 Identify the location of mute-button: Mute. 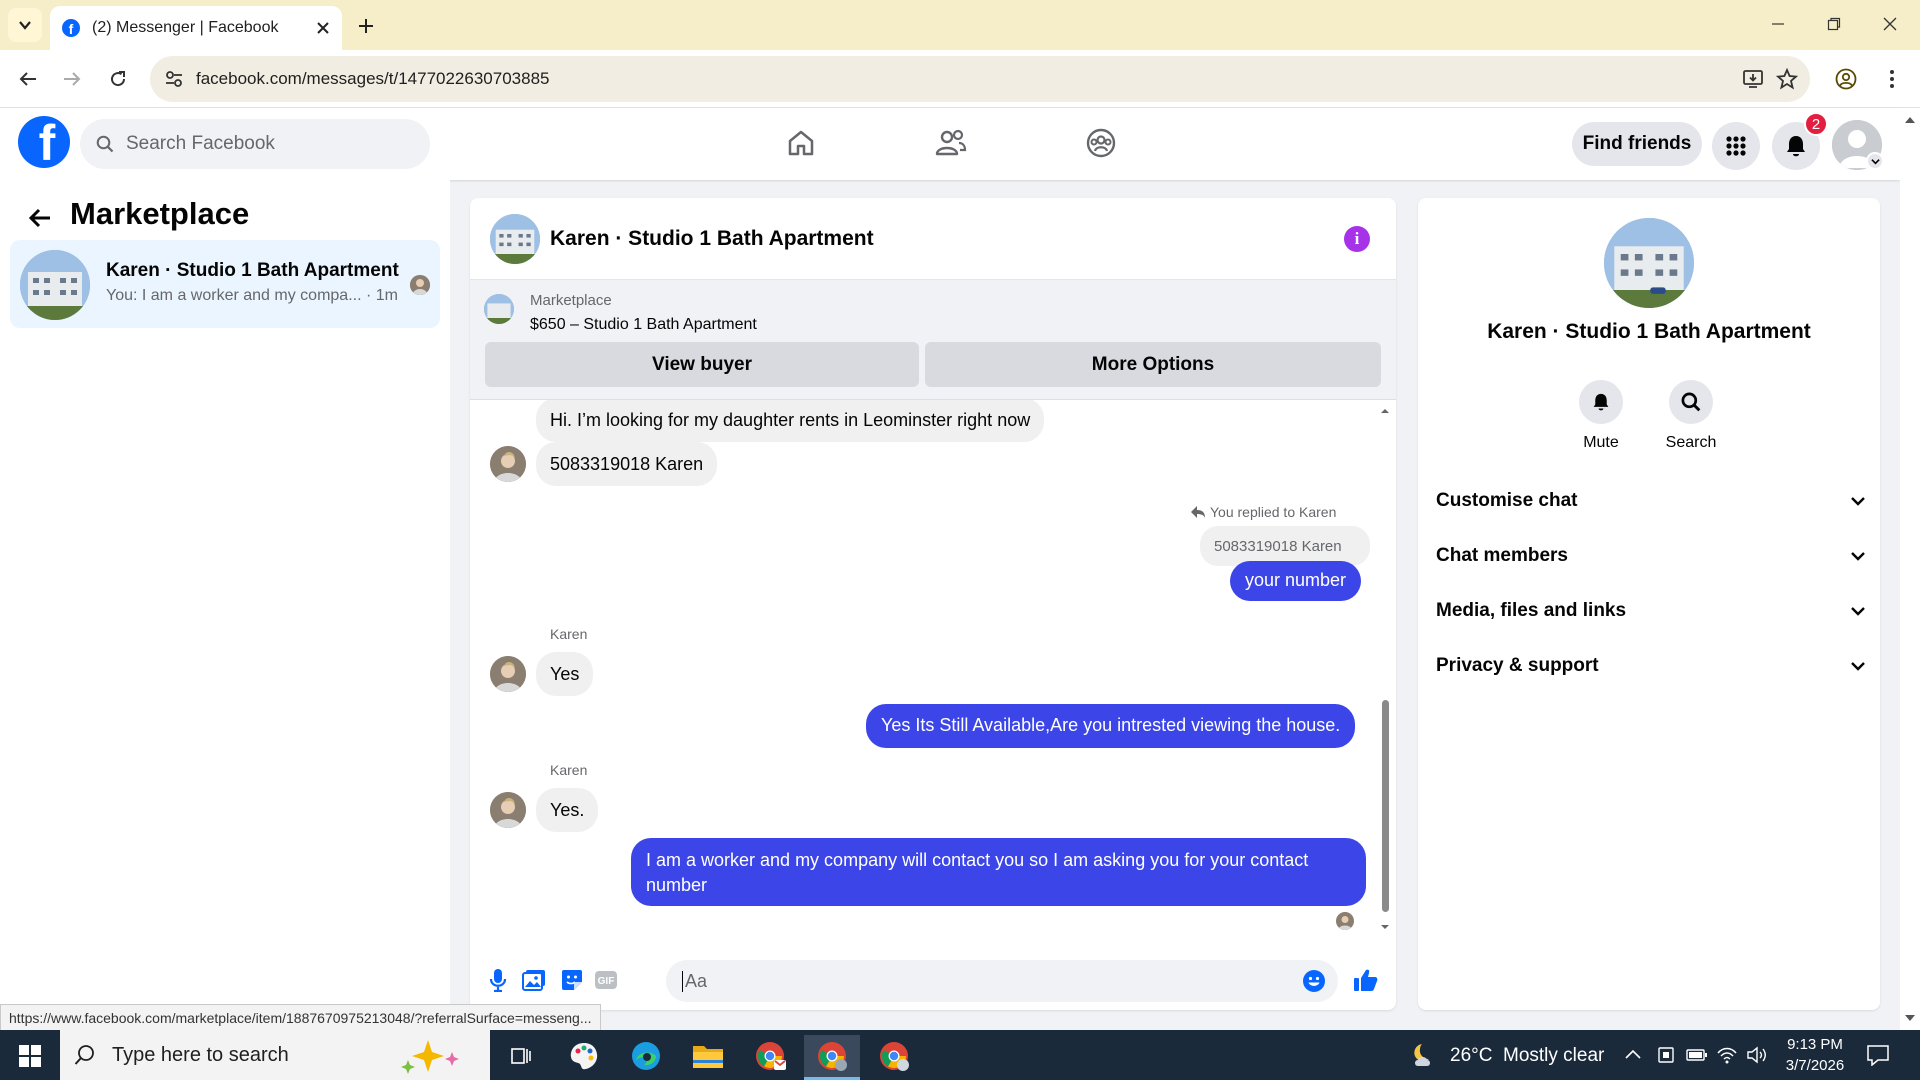
(1601, 416).